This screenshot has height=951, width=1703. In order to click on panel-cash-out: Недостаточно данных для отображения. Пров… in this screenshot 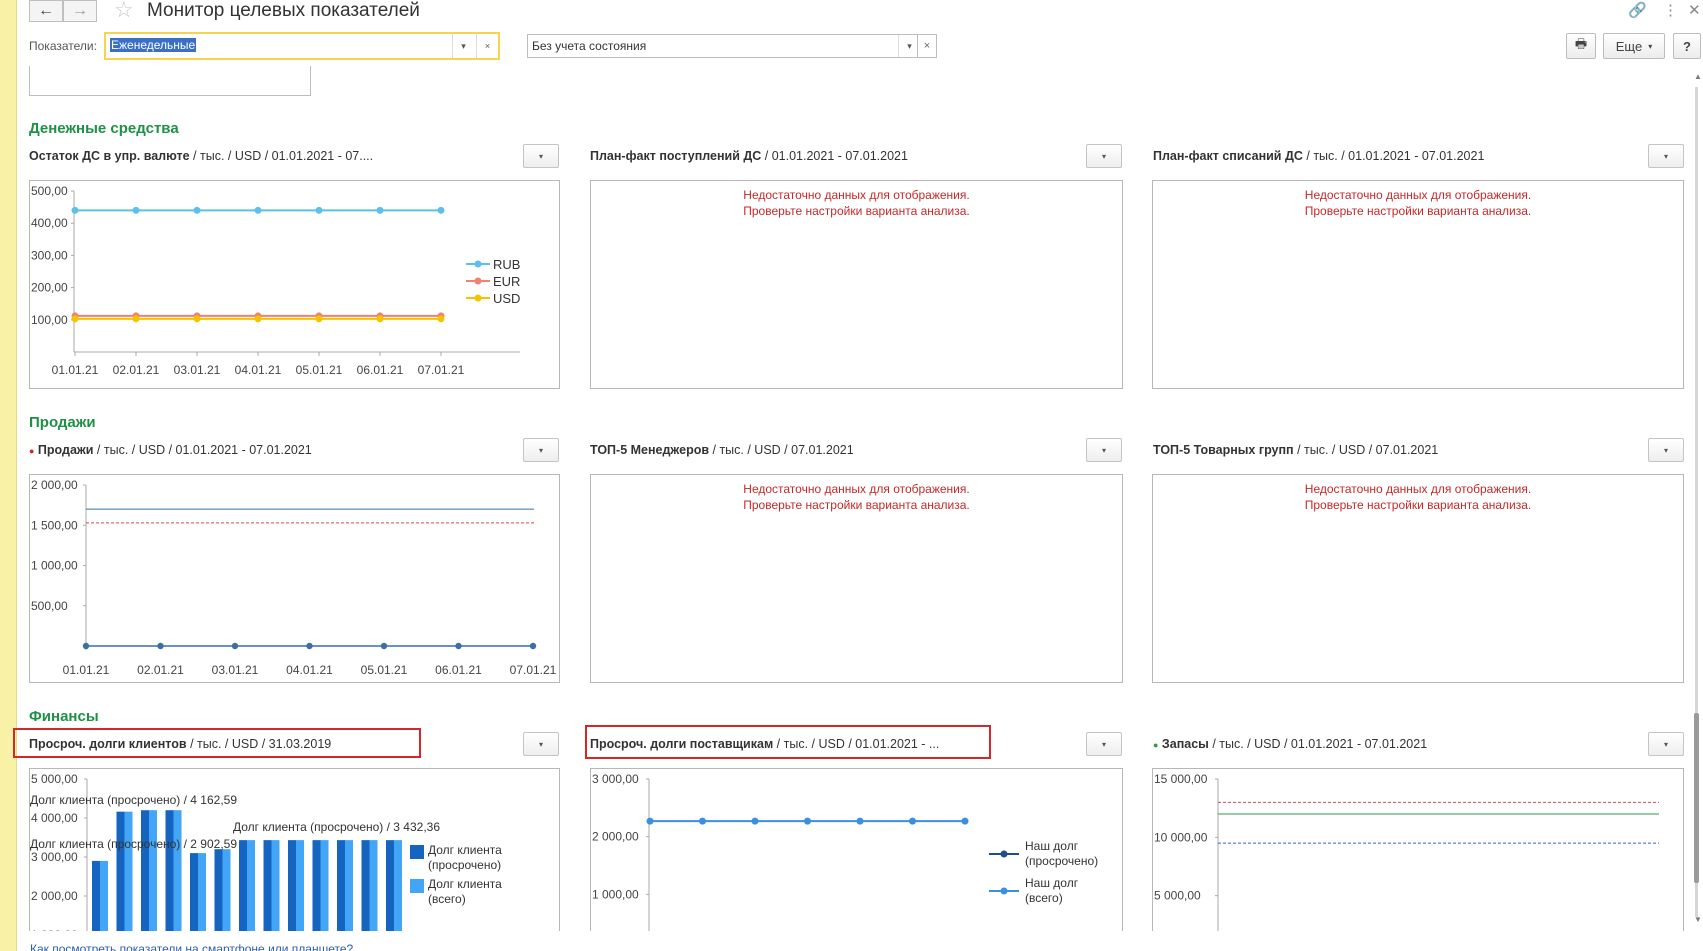, I will do `click(1418, 284)`.